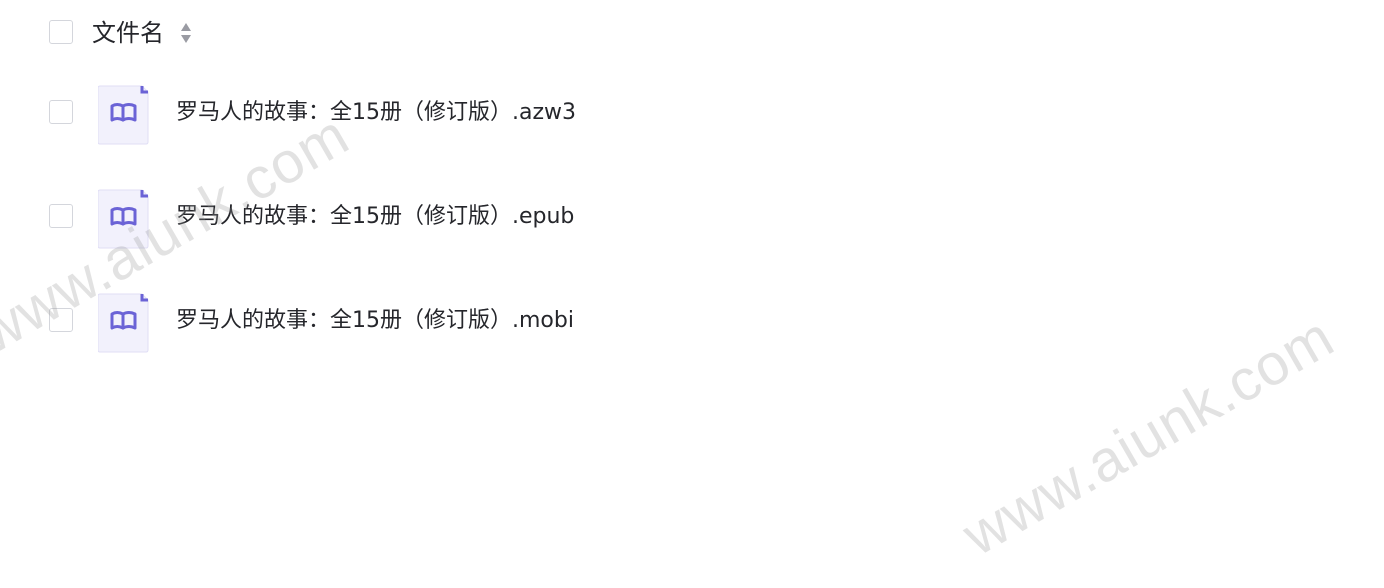 Image resolution: width=1384 pixels, height=588 pixels. I want to click on file-name-link: 罗马人的故事：全15册（修订版）.azw3, so click(376, 113).